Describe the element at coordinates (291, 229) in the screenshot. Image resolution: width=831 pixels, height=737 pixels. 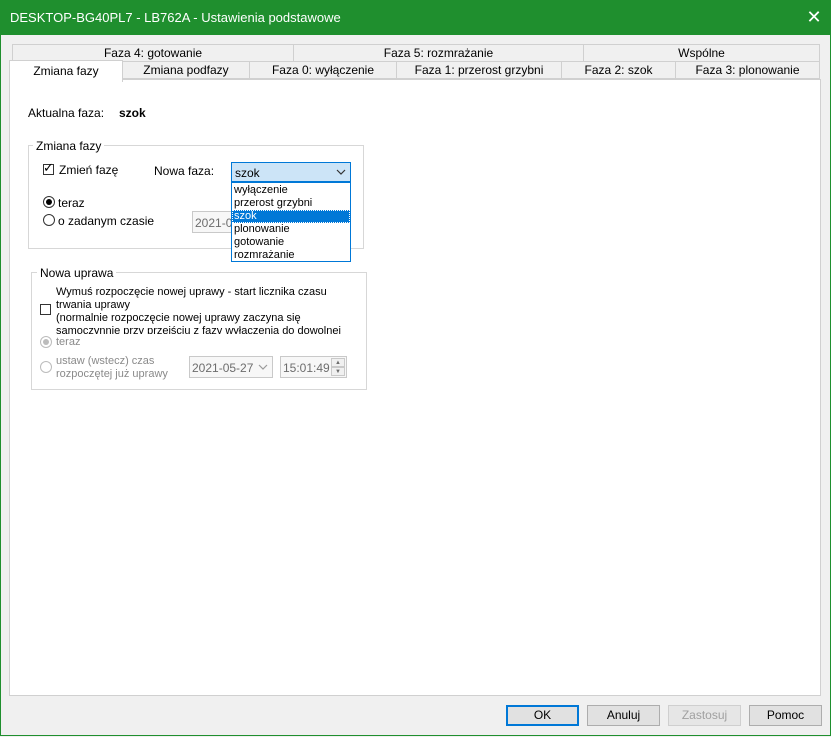
I see `option-plonowanie: plonowanie` at that location.